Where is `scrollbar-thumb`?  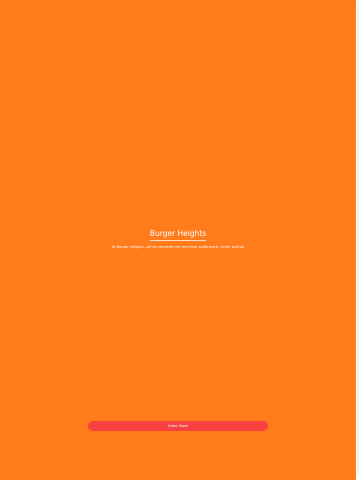
scrollbar-thumb is located at coordinates (358, 238).